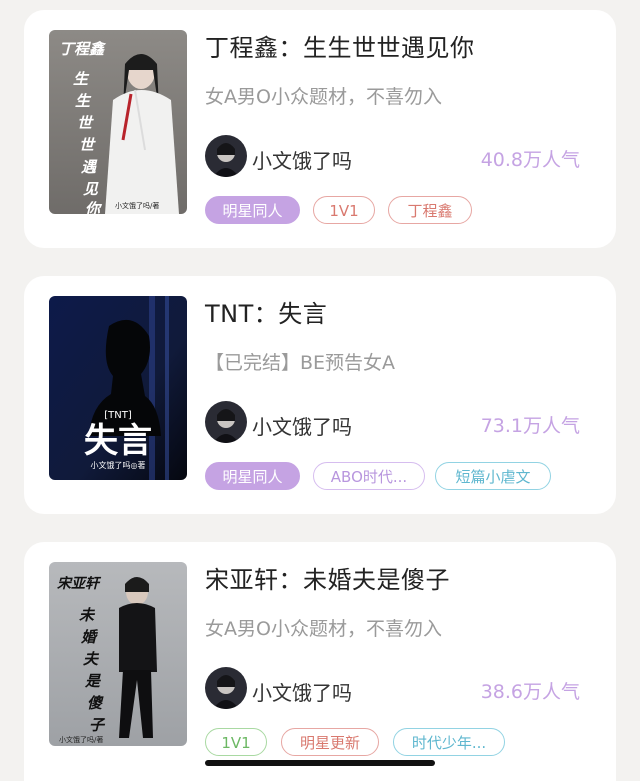  What do you see at coordinates (340, 45) in the screenshot?
I see `book-title: 丁程鑫：生生世世遇见你` at bounding box center [340, 45].